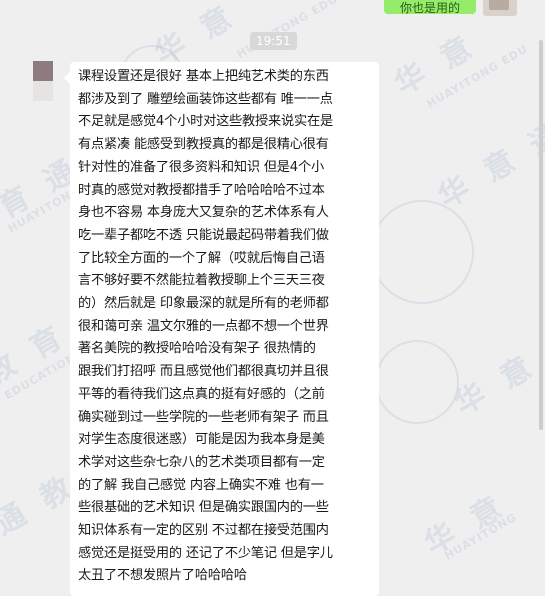  I want to click on watermark-text: HUAYITONG, so click(481, 536).